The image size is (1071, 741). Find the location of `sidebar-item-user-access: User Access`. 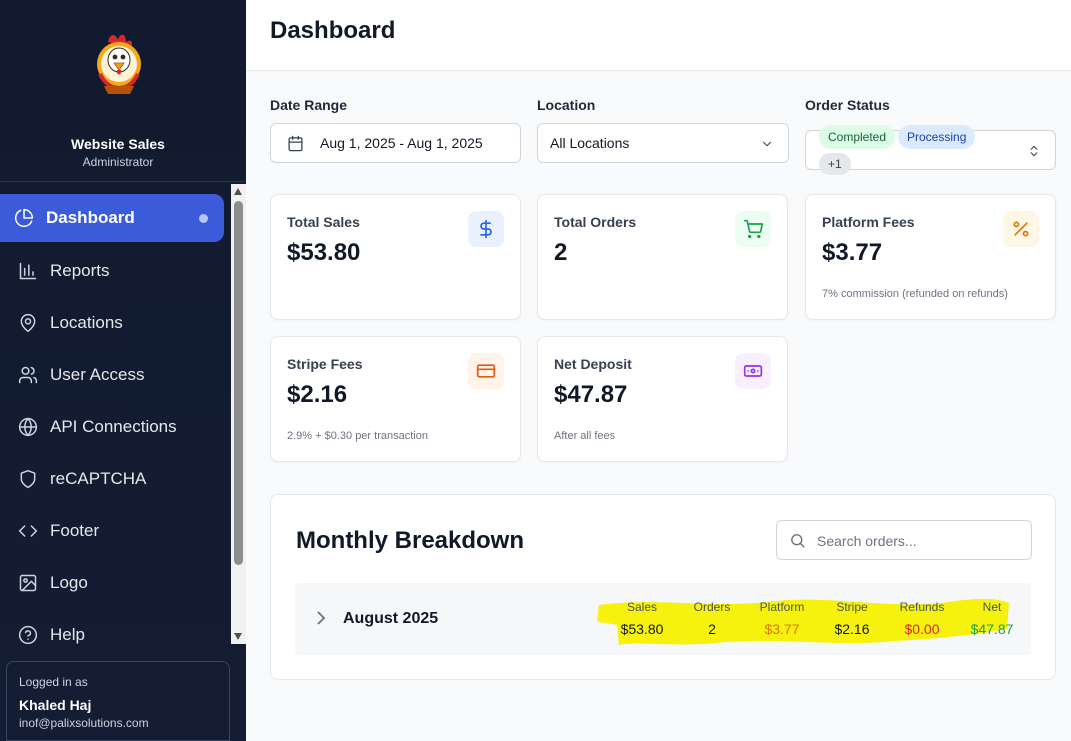

sidebar-item-user-access: User Access is located at coordinates (112, 375).